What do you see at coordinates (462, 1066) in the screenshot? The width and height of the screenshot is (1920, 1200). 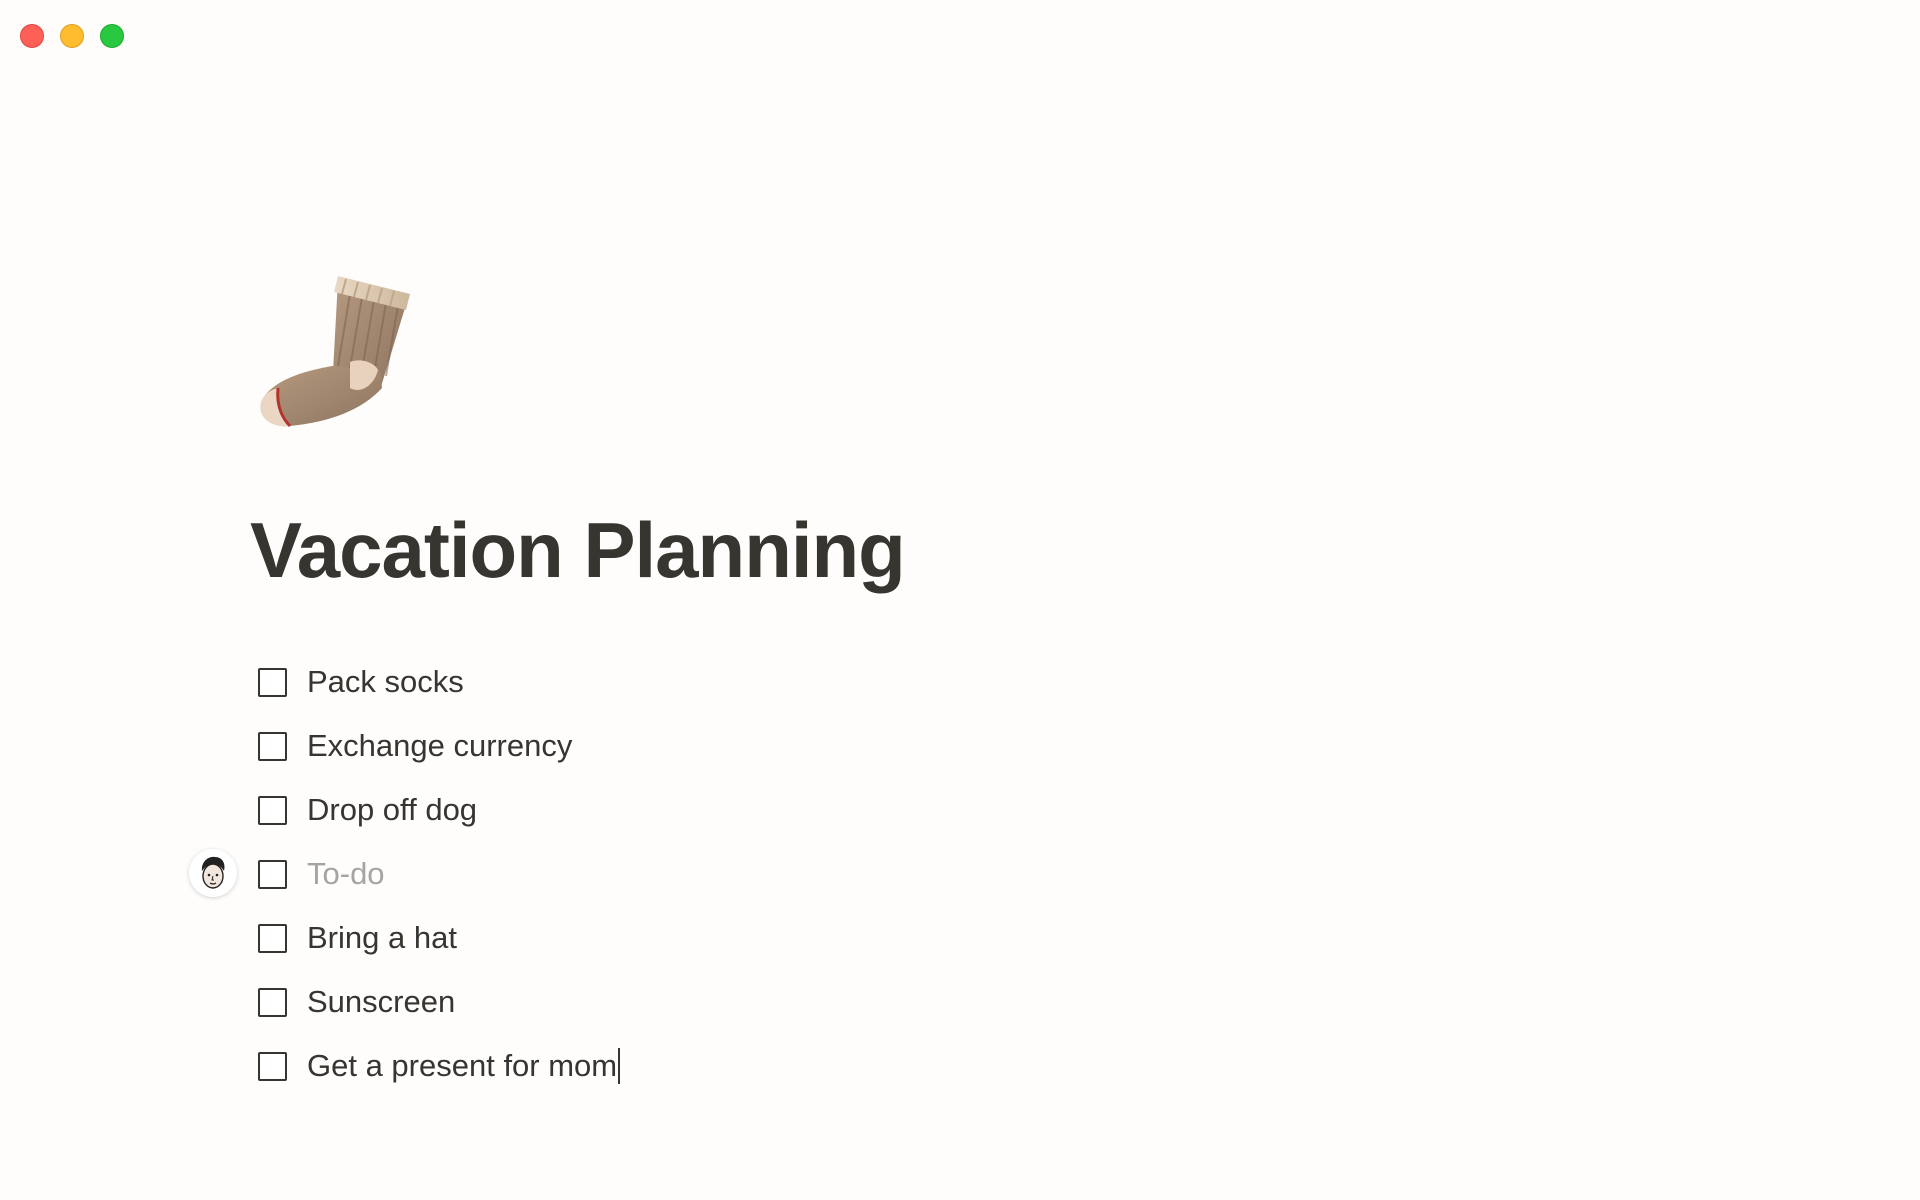 I see `todo-text: Get a present for mom` at bounding box center [462, 1066].